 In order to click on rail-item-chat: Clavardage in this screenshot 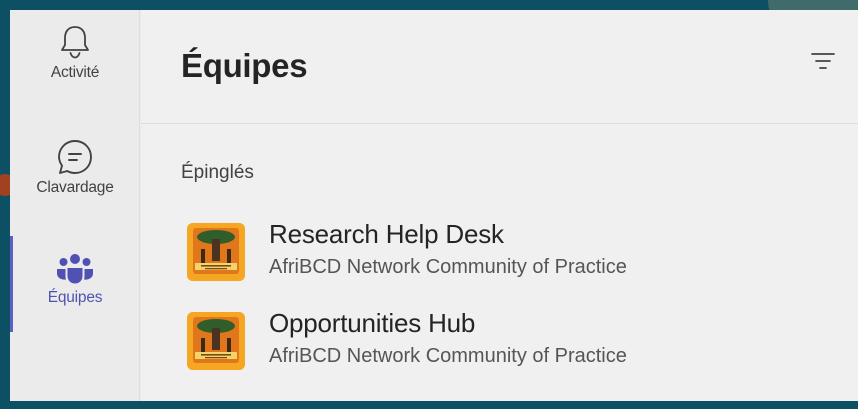, I will do `click(75, 187)`.